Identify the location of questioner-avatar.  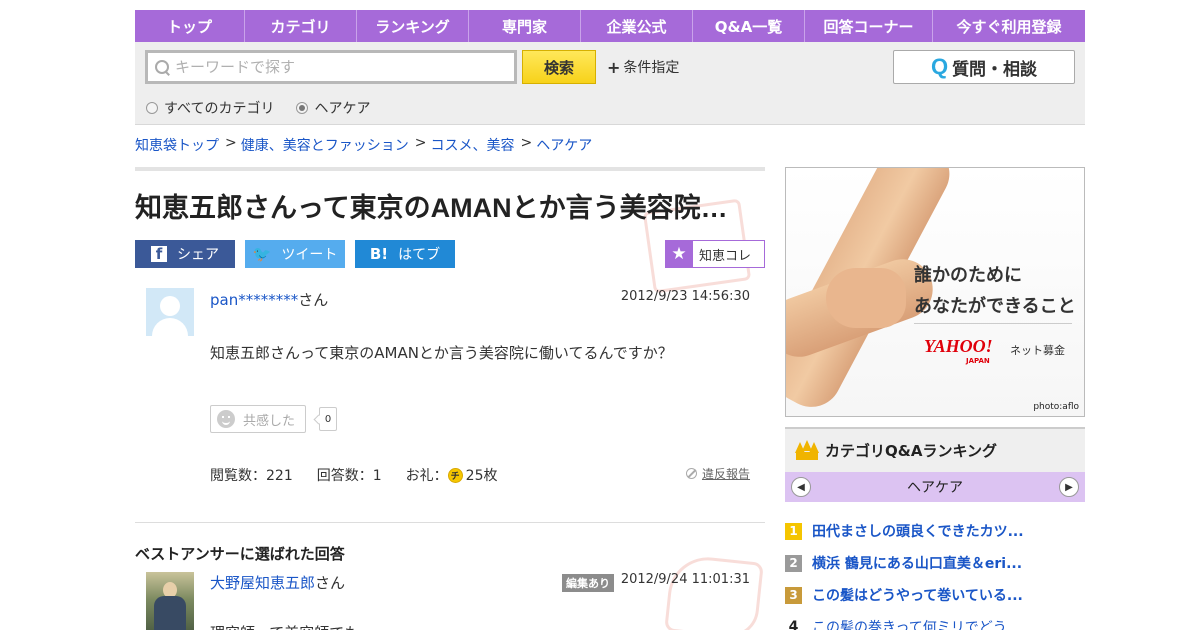
(170, 312).